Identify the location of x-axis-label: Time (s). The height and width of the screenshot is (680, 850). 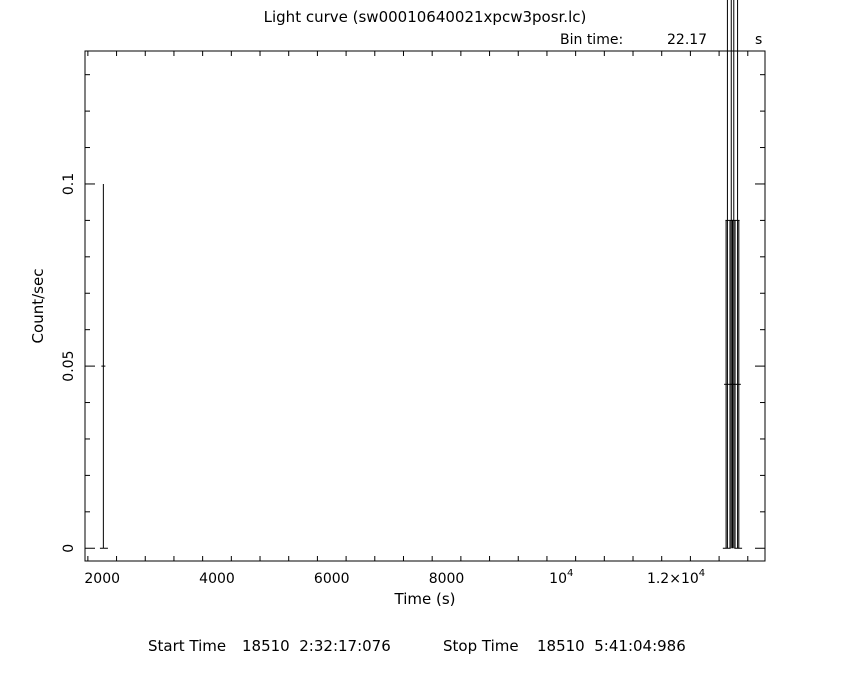
(425, 599).